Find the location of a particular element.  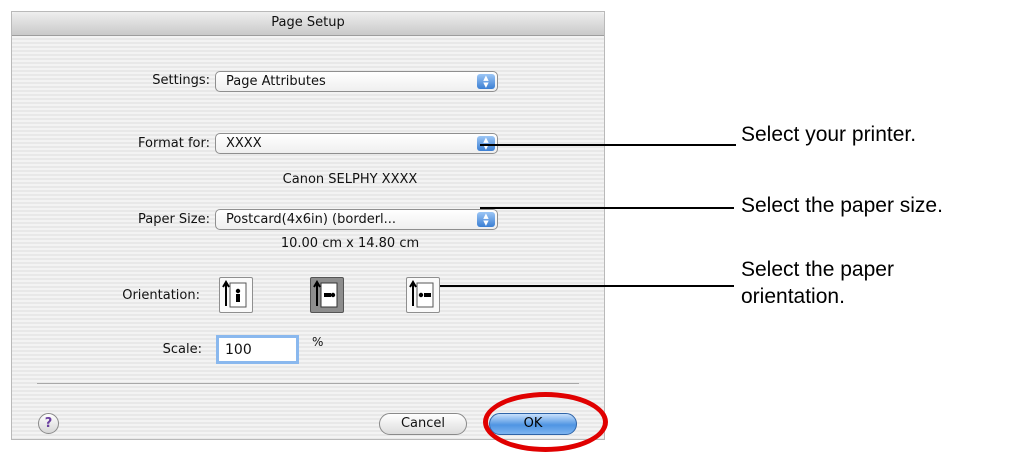

divider is located at coordinates (308, 383).